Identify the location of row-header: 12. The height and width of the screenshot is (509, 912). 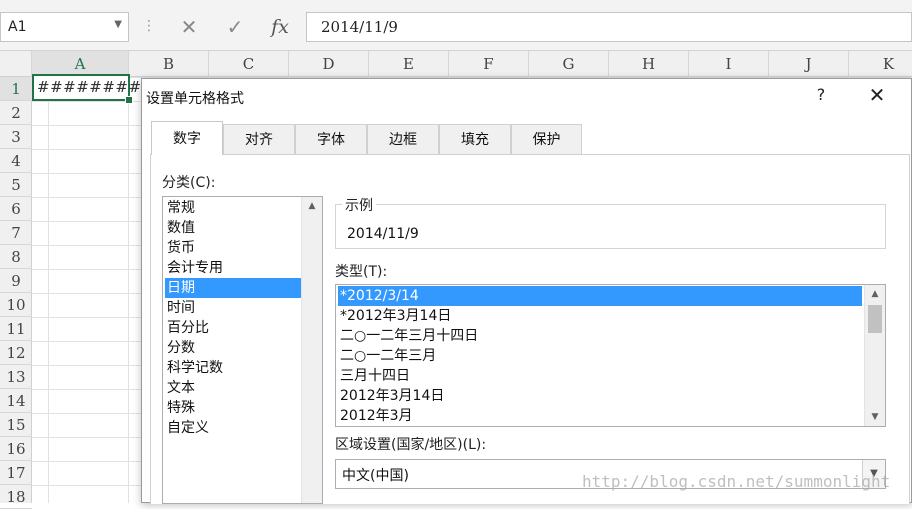
(16, 353).